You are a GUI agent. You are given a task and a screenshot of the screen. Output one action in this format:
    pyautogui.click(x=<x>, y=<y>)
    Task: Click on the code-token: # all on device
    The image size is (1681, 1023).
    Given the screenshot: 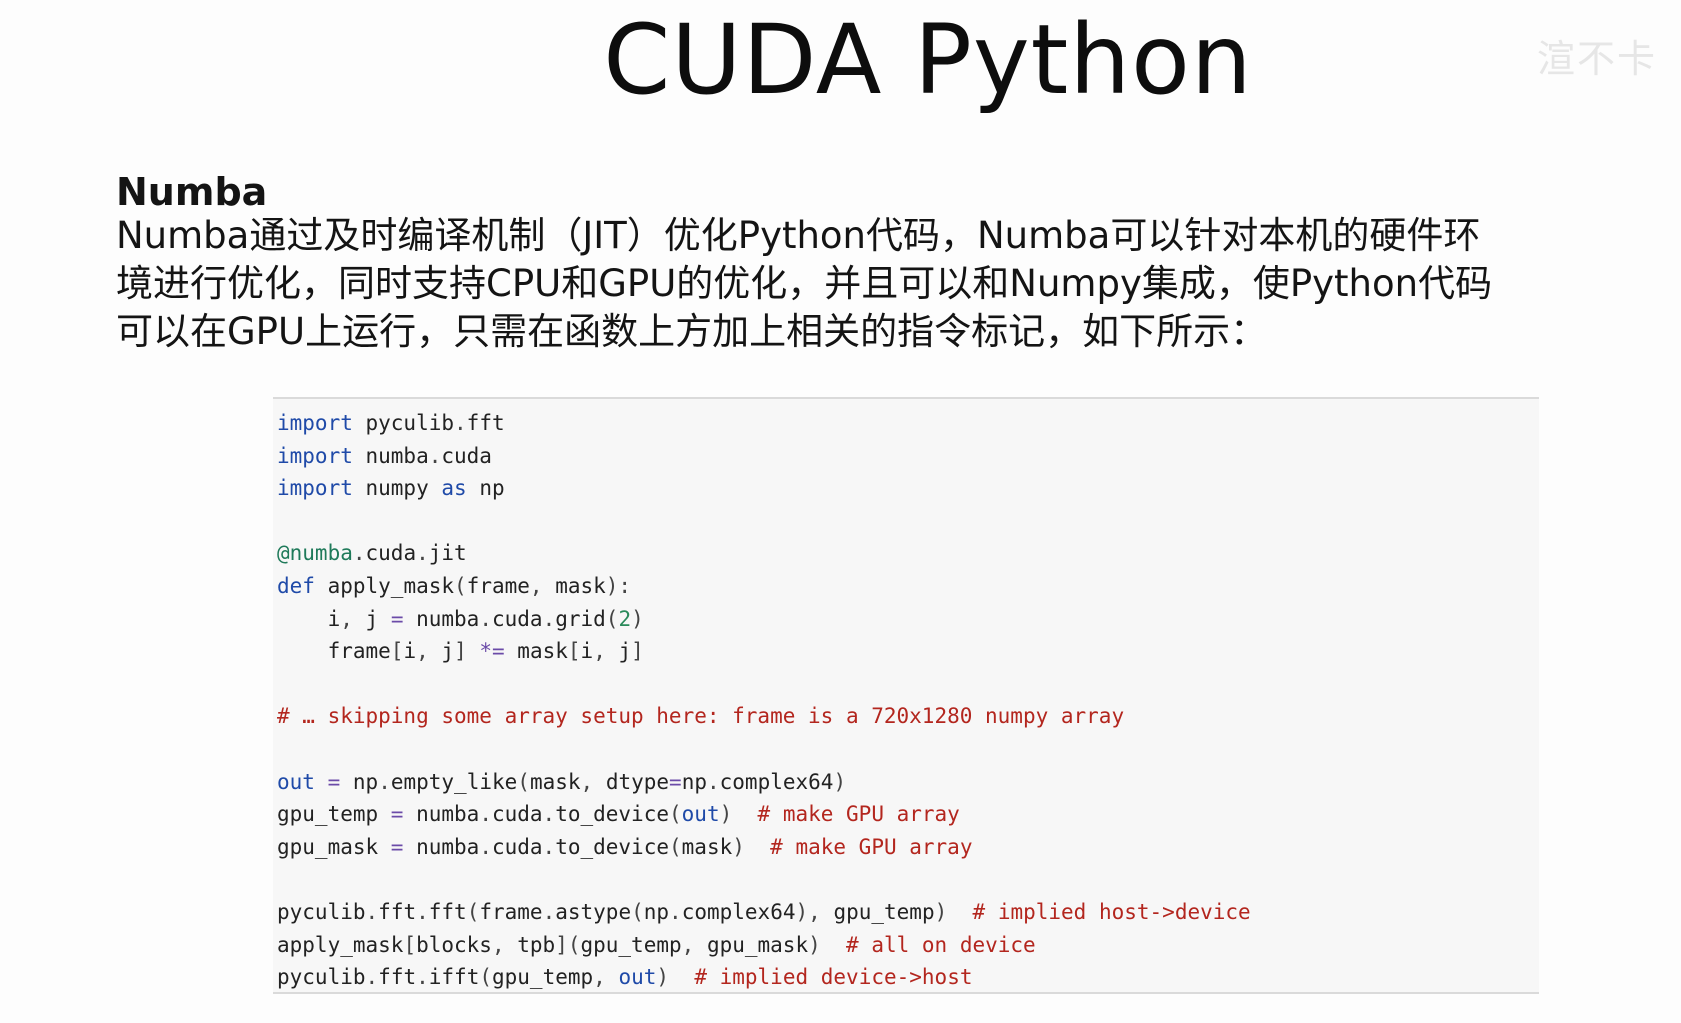 What is the action you would take?
    pyautogui.click(x=941, y=944)
    